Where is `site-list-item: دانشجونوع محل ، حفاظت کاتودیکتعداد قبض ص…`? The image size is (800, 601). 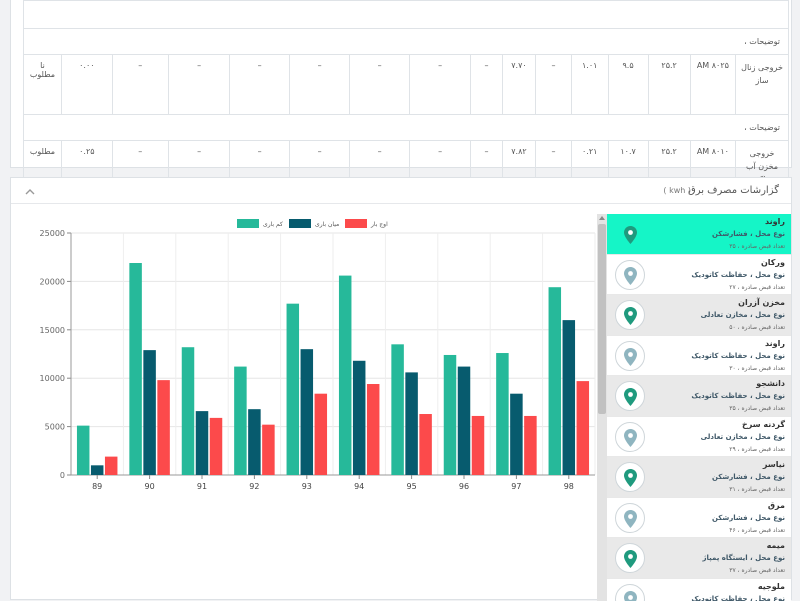 site-list-item: دانشجونوع محل ، حفاظت کاتودیکتعداد قبض ص… is located at coordinates (699, 396).